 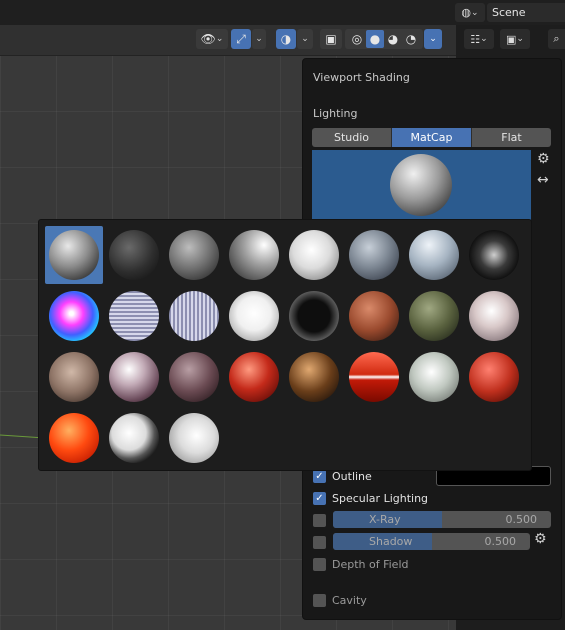 What do you see at coordinates (511, 137) in the screenshot?
I see `tab-flat: Flat` at bounding box center [511, 137].